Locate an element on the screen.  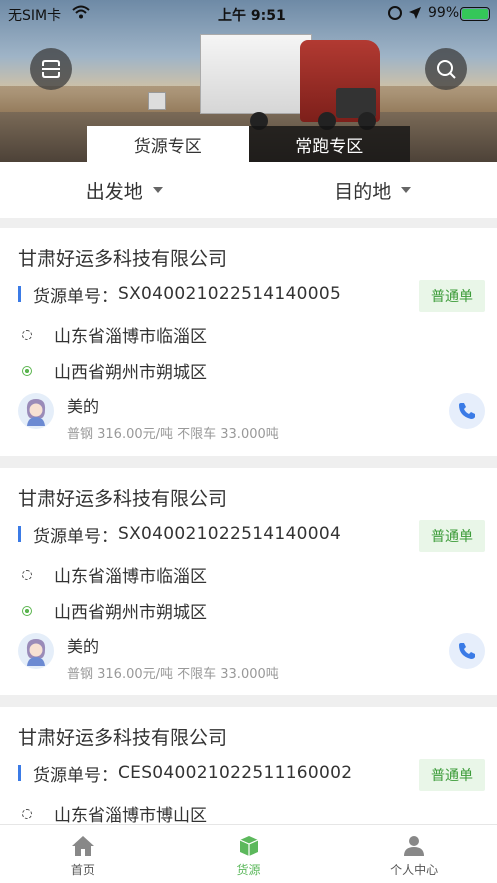
carrier-label: 无SIM卡 is located at coordinates (35, 16).